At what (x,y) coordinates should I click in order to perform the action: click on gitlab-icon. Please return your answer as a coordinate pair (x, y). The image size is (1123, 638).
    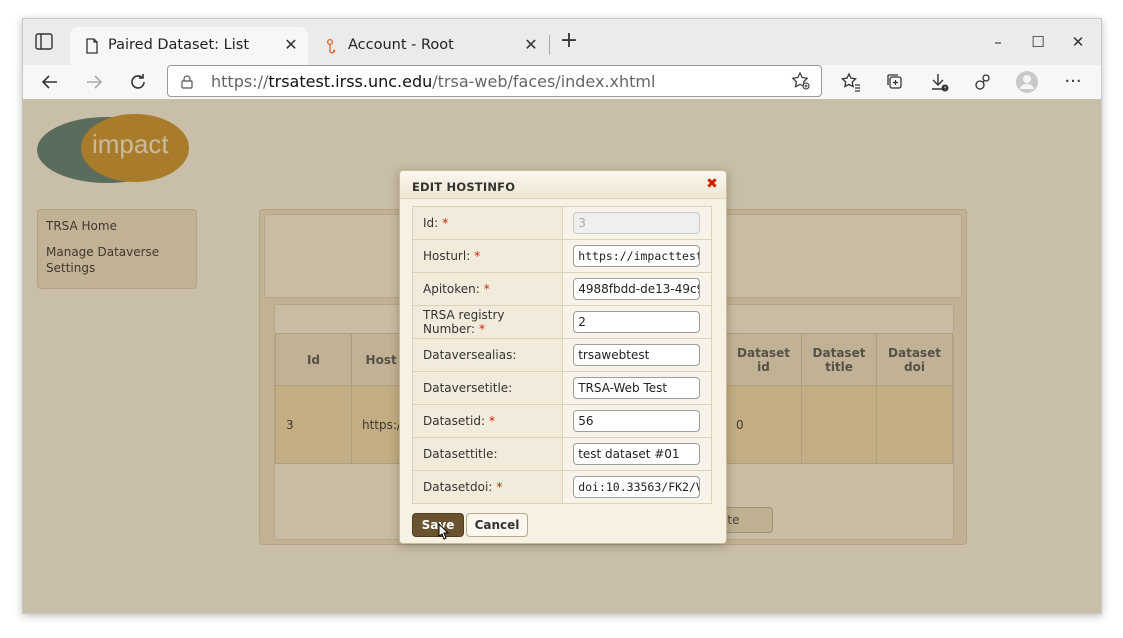
    Looking at the image, I should click on (332, 46).